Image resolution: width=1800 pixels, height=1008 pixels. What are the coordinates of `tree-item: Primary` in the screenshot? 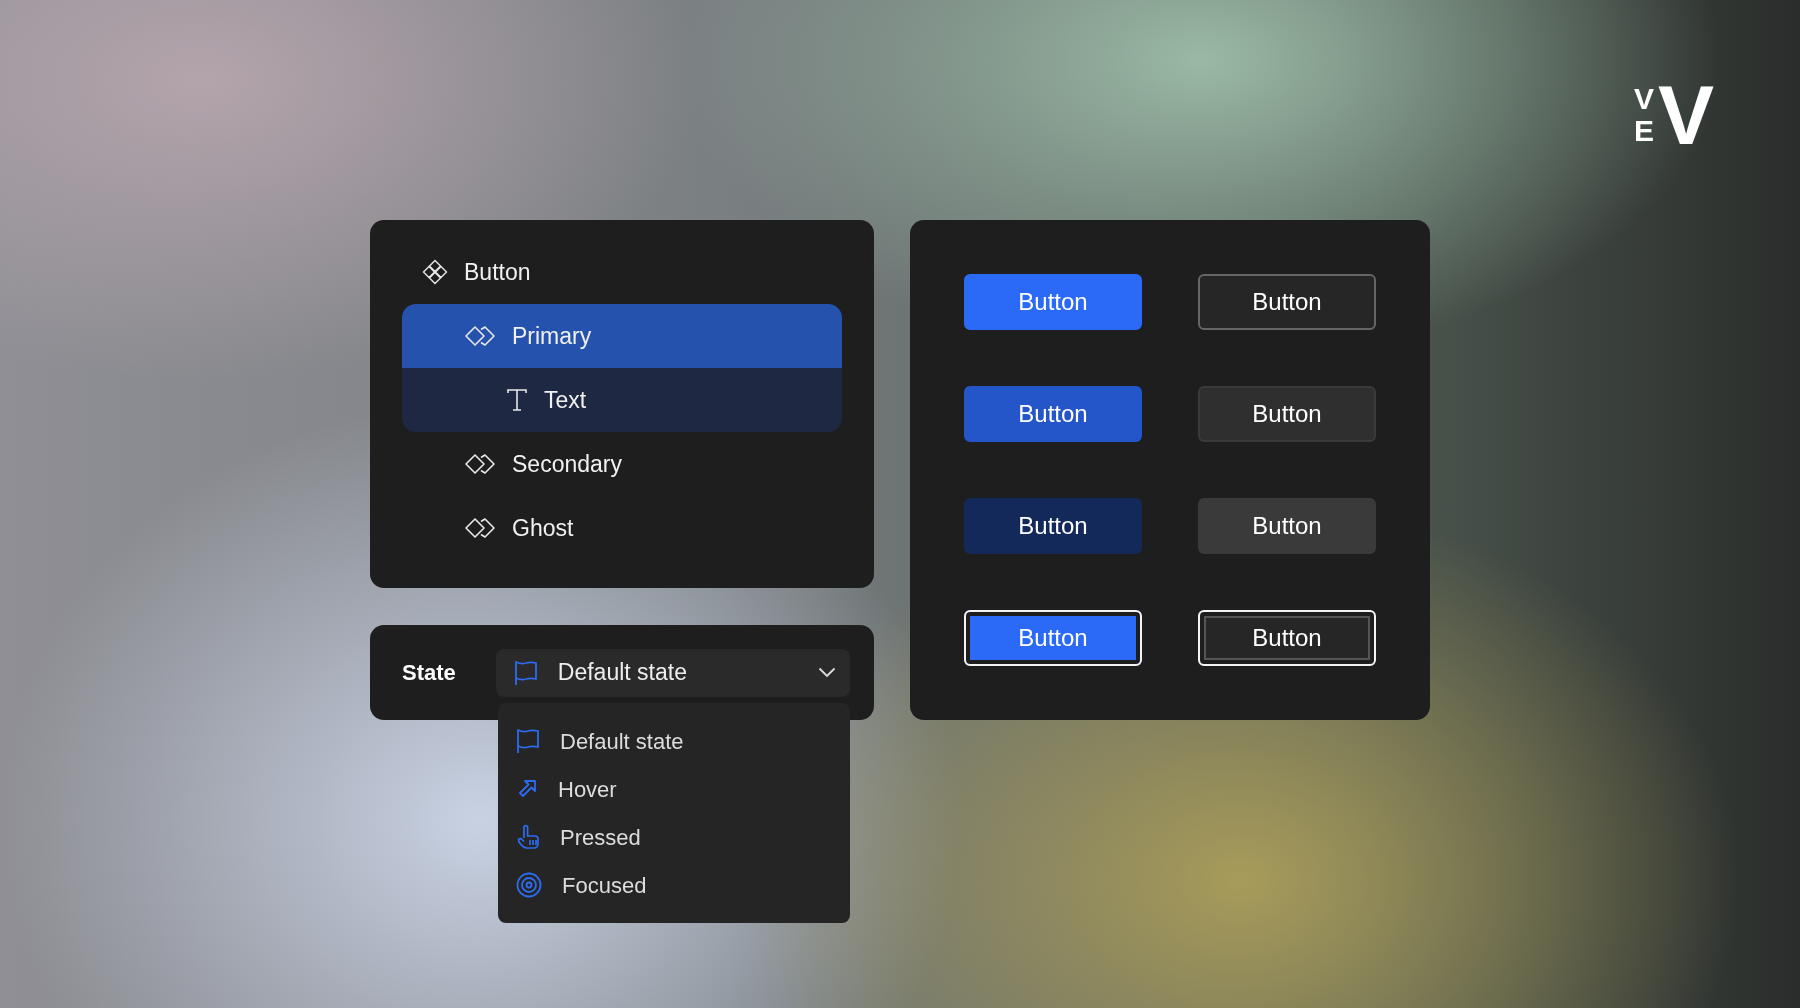 It's located at (622, 336).